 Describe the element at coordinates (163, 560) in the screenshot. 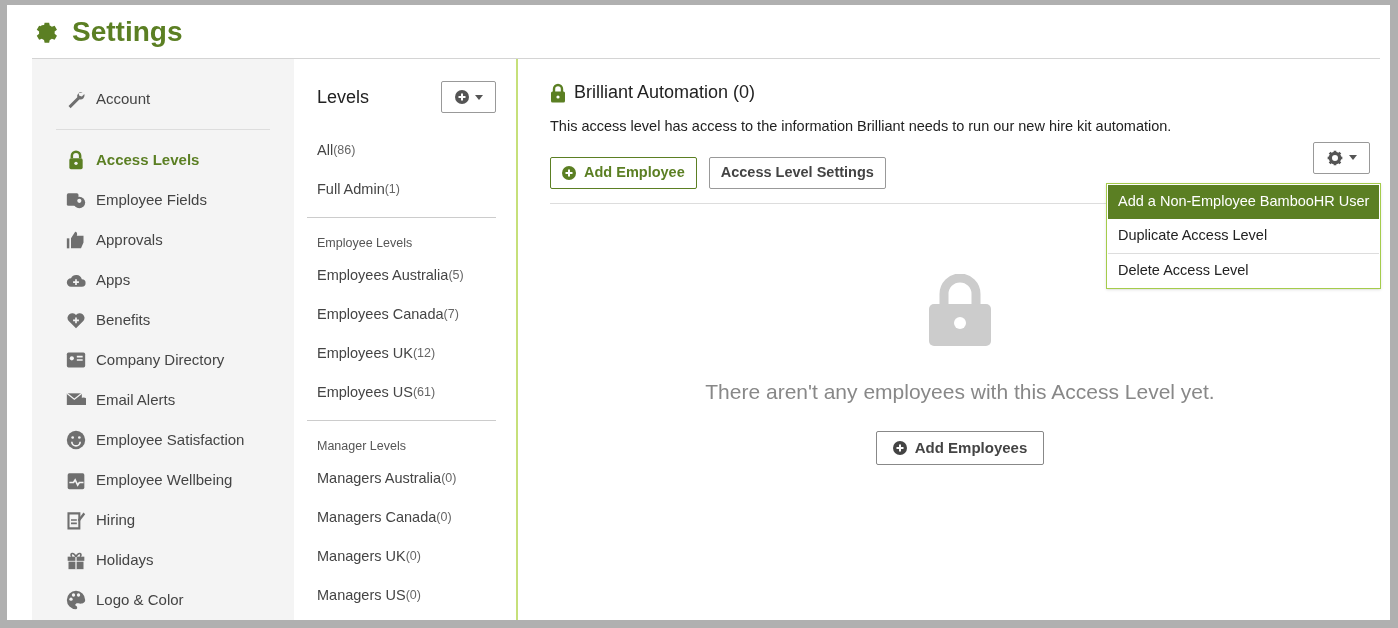

I see `sidebar-item: Holidays` at that location.